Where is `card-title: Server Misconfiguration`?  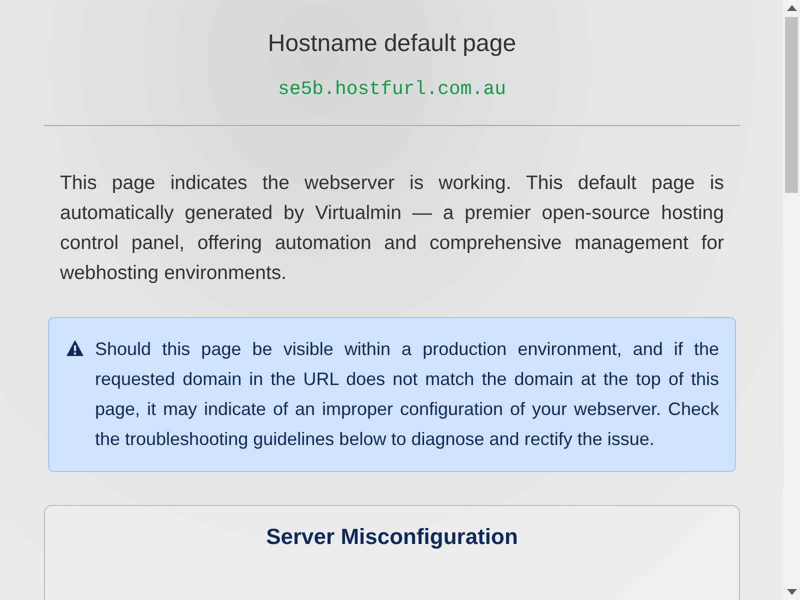
card-title: Server Misconfiguration is located at coordinates (392, 537).